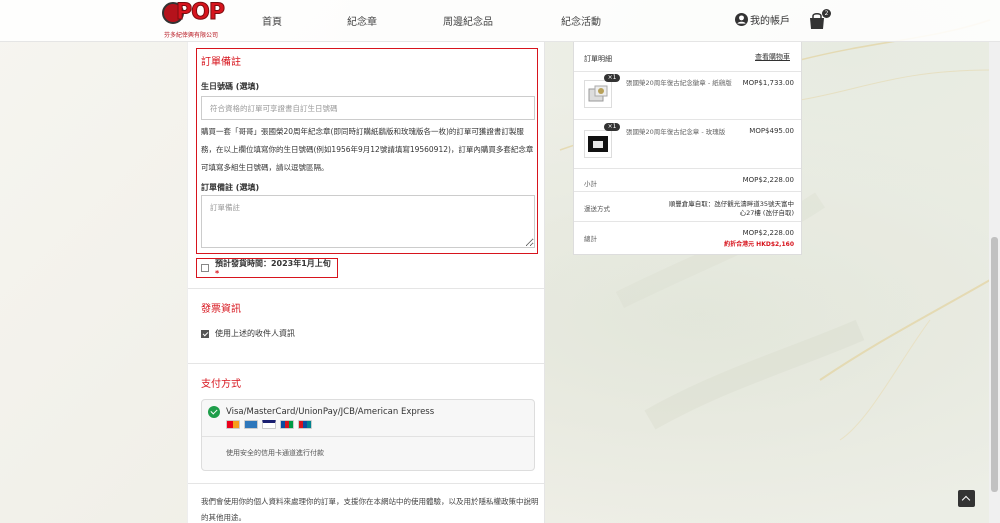  Describe the element at coordinates (287, 424) in the screenshot. I see `jcb-icon` at that location.